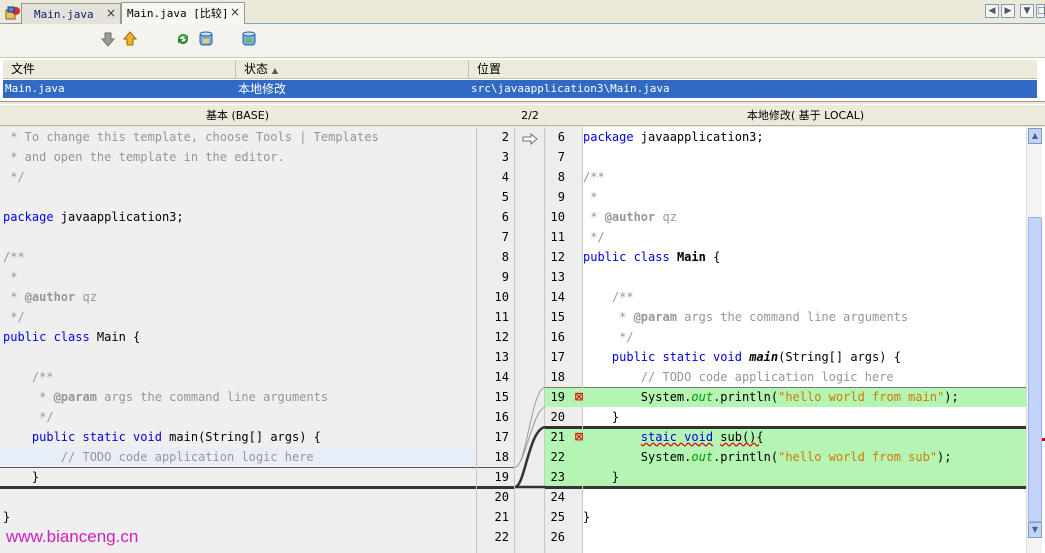 This screenshot has width=1045, height=553. What do you see at coordinates (21, 477) in the screenshot?
I see `code-token: }` at bounding box center [21, 477].